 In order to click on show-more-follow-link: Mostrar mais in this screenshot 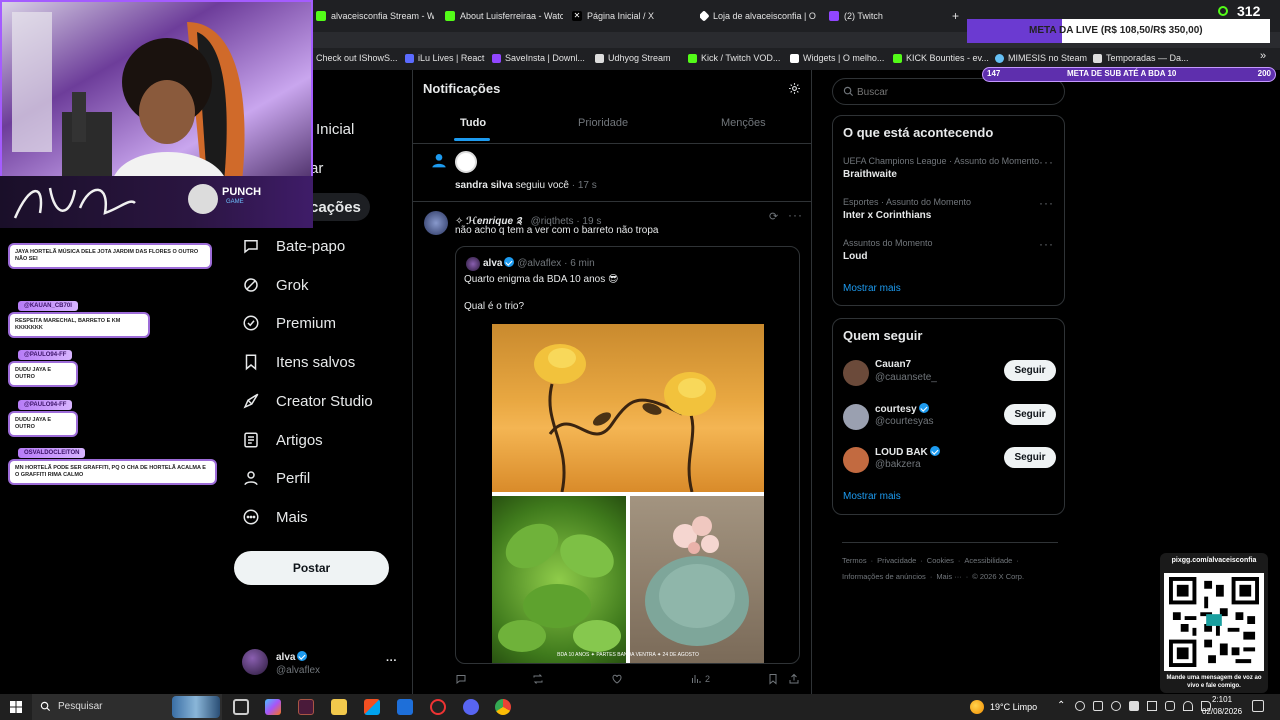, I will do `click(872, 496)`.